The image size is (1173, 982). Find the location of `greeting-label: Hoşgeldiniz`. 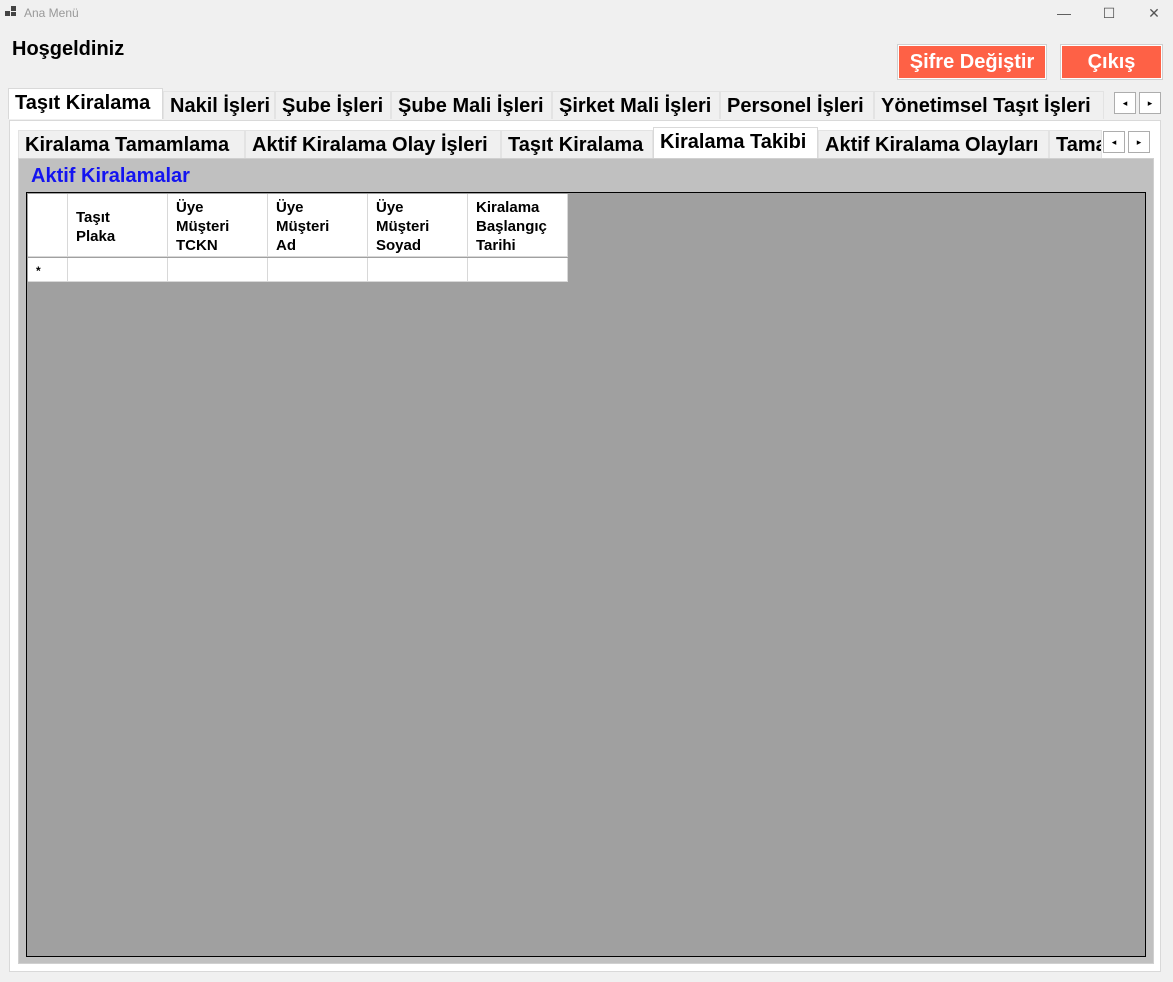

greeting-label: Hoşgeldiniz is located at coordinates (68, 49).